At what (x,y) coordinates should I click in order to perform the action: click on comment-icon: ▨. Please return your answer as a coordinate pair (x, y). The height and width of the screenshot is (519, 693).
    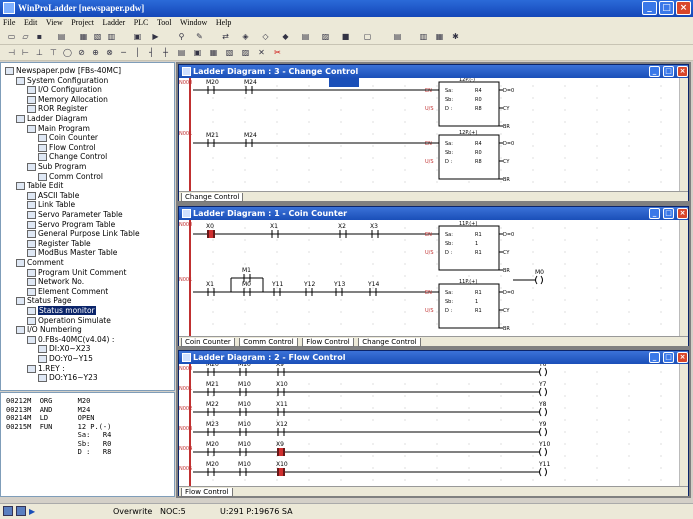
    Looking at the image, I should click on (325, 36).